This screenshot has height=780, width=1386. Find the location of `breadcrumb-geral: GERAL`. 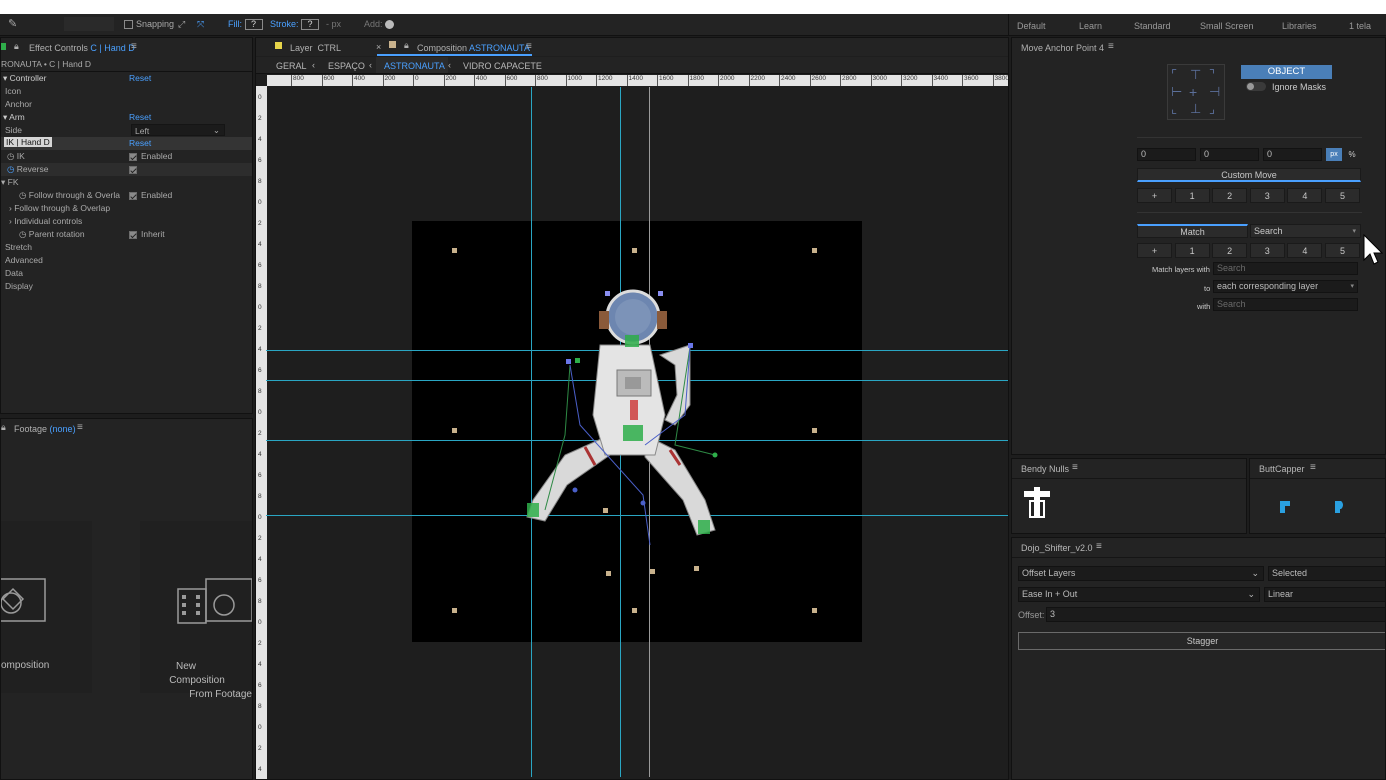

breadcrumb-geral: GERAL is located at coordinates (291, 66).